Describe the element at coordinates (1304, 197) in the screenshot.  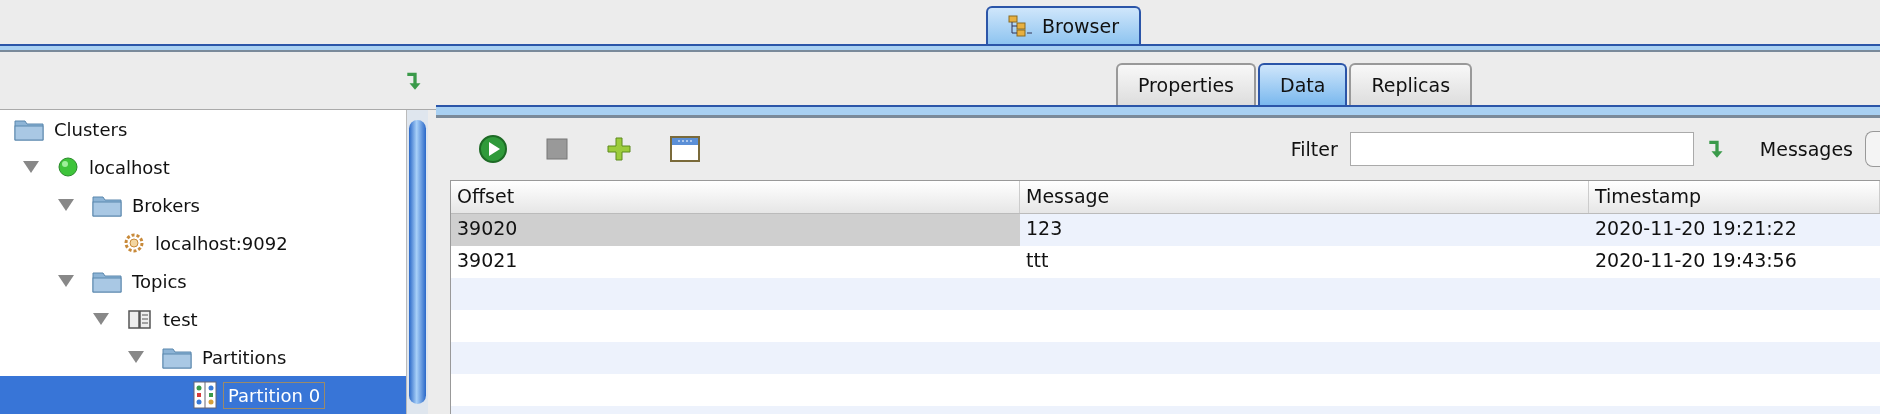
I see `column-header: Message` at that location.